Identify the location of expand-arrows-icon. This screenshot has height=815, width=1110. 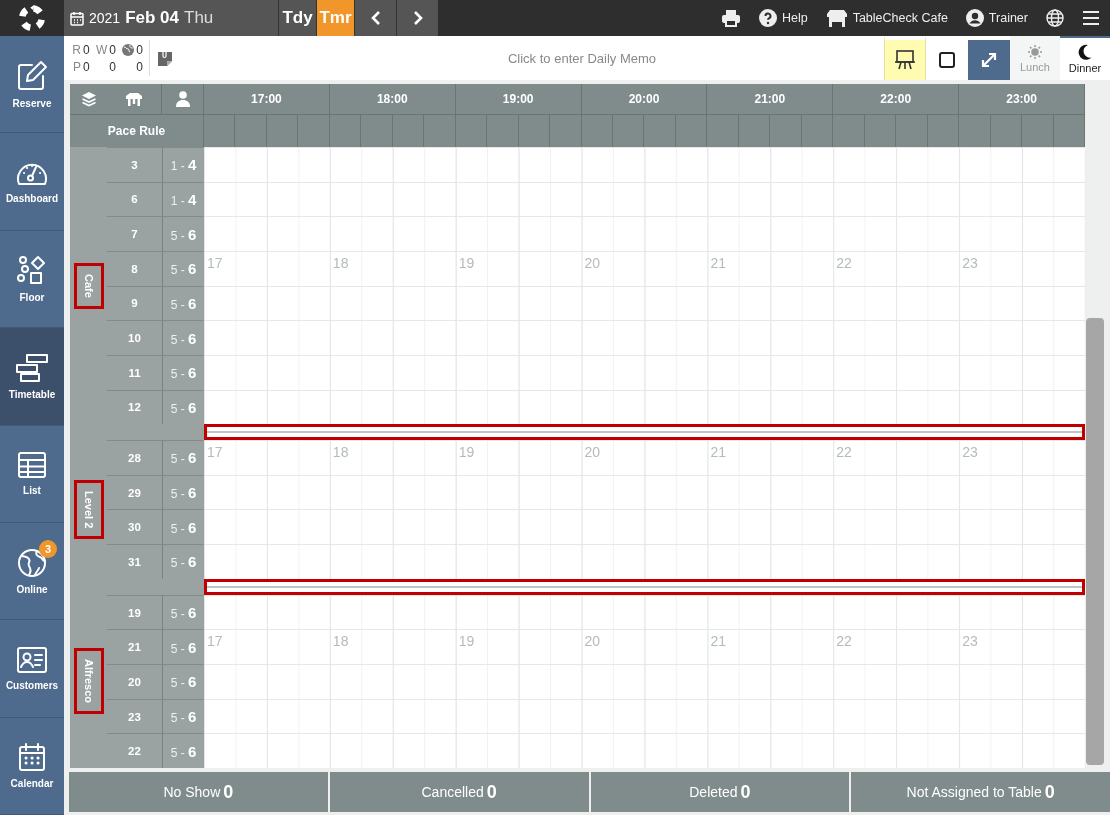
(989, 60).